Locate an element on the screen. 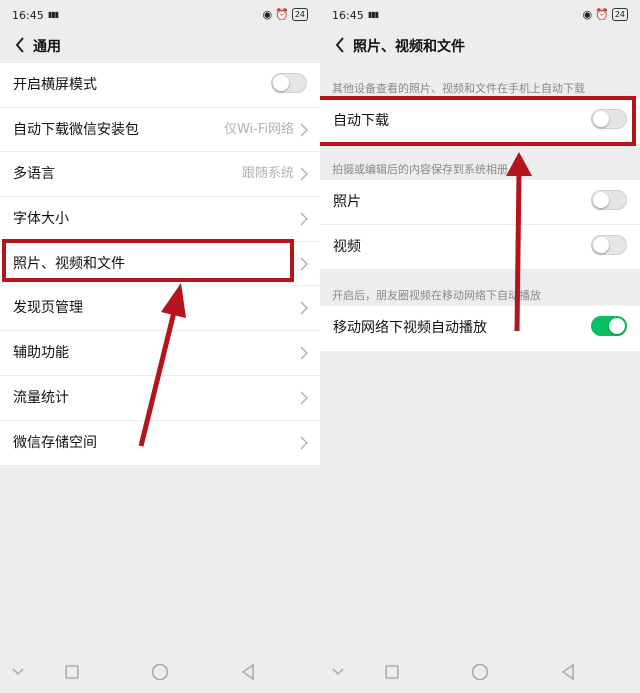 The width and height of the screenshot is (640, 693). list-item: 移动网络下视频自动播放 is located at coordinates (480, 328).